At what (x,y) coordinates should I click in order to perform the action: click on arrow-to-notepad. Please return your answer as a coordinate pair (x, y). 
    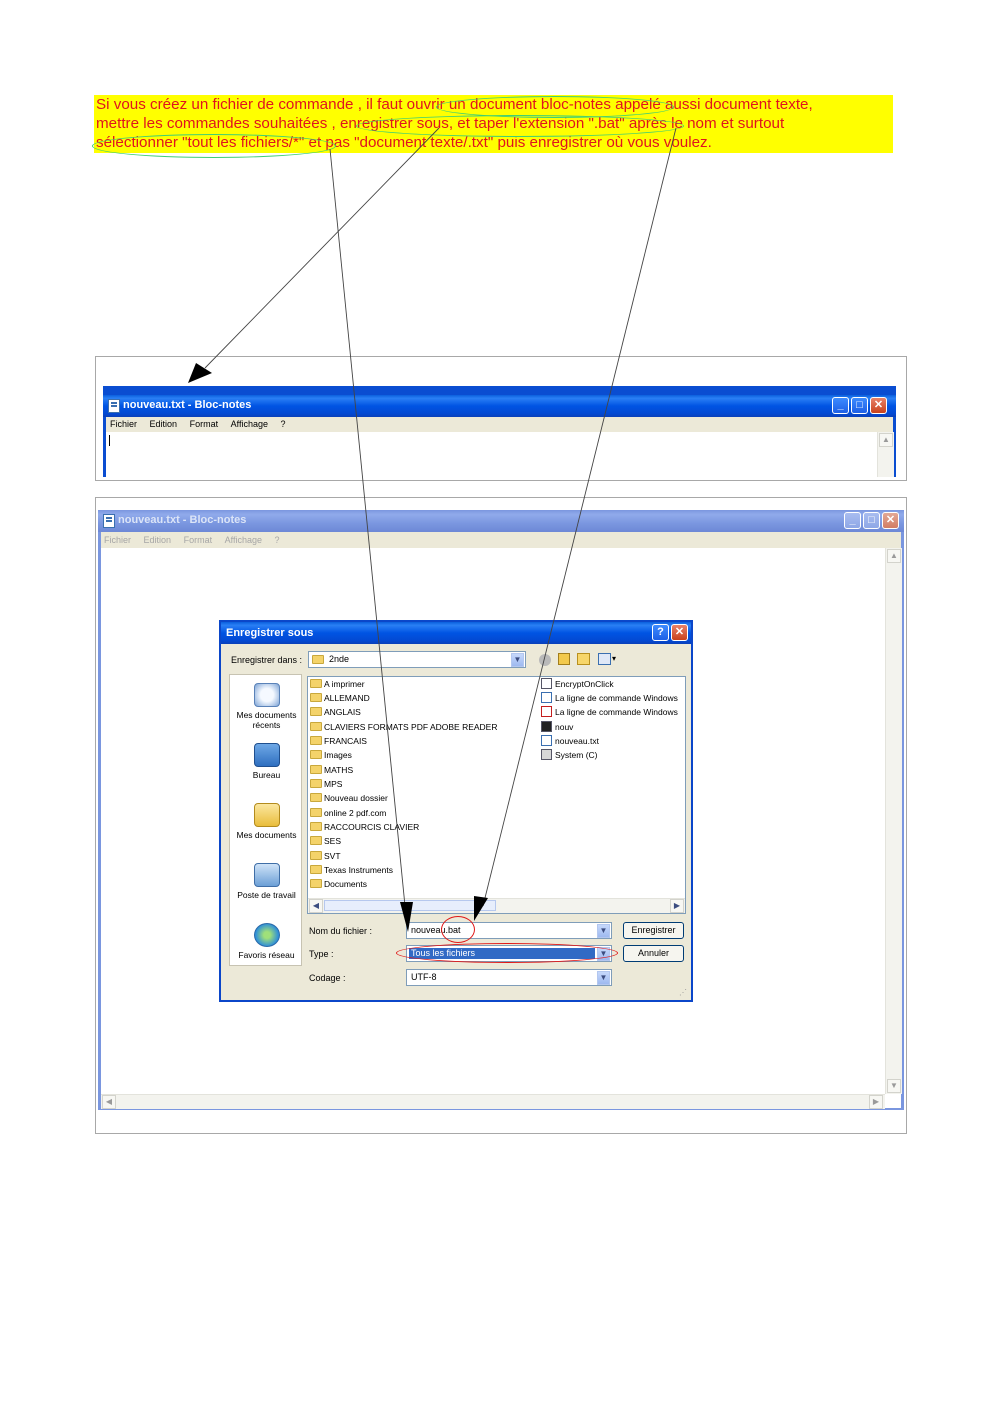
    Looking at the image, I should click on (322, 248).